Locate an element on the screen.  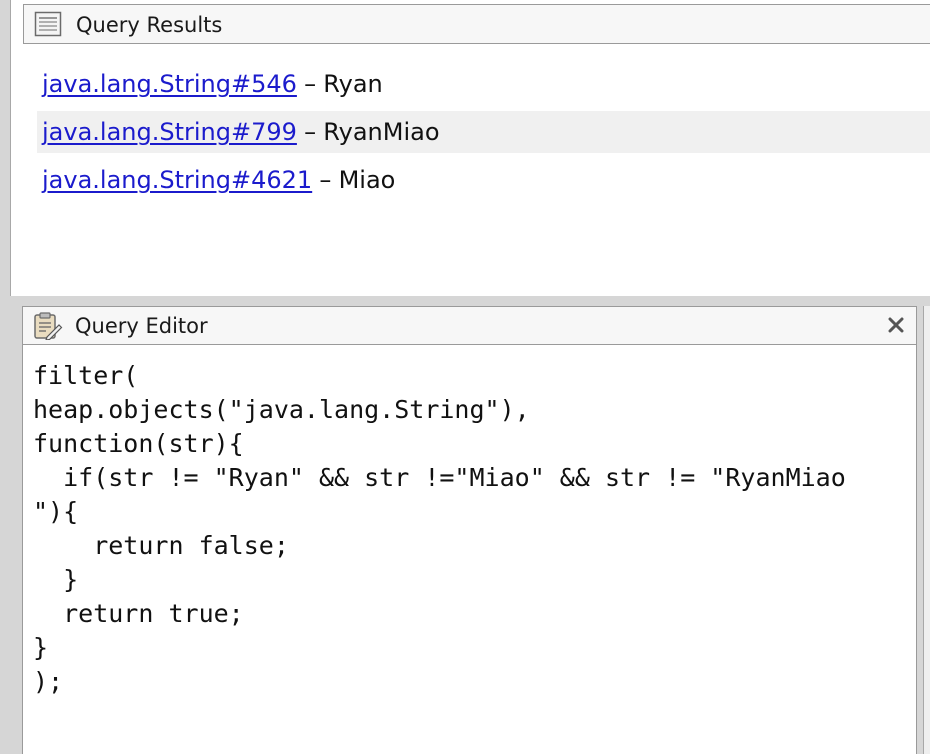
side-panel-edge is located at coordinates (926, 530).